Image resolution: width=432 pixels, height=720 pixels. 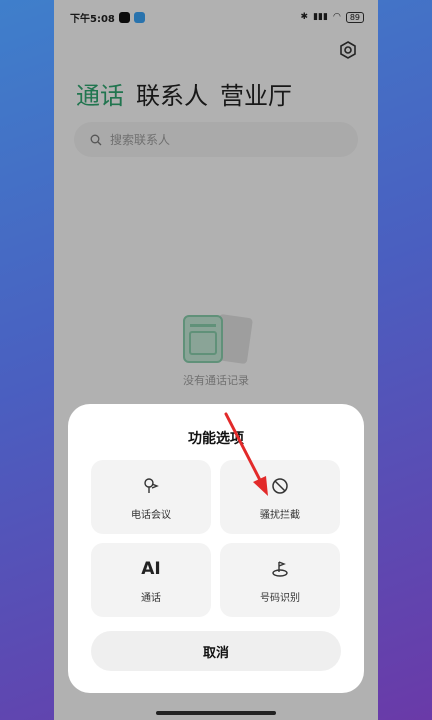 What do you see at coordinates (151, 485) in the screenshot?
I see `conference-icon` at bounding box center [151, 485].